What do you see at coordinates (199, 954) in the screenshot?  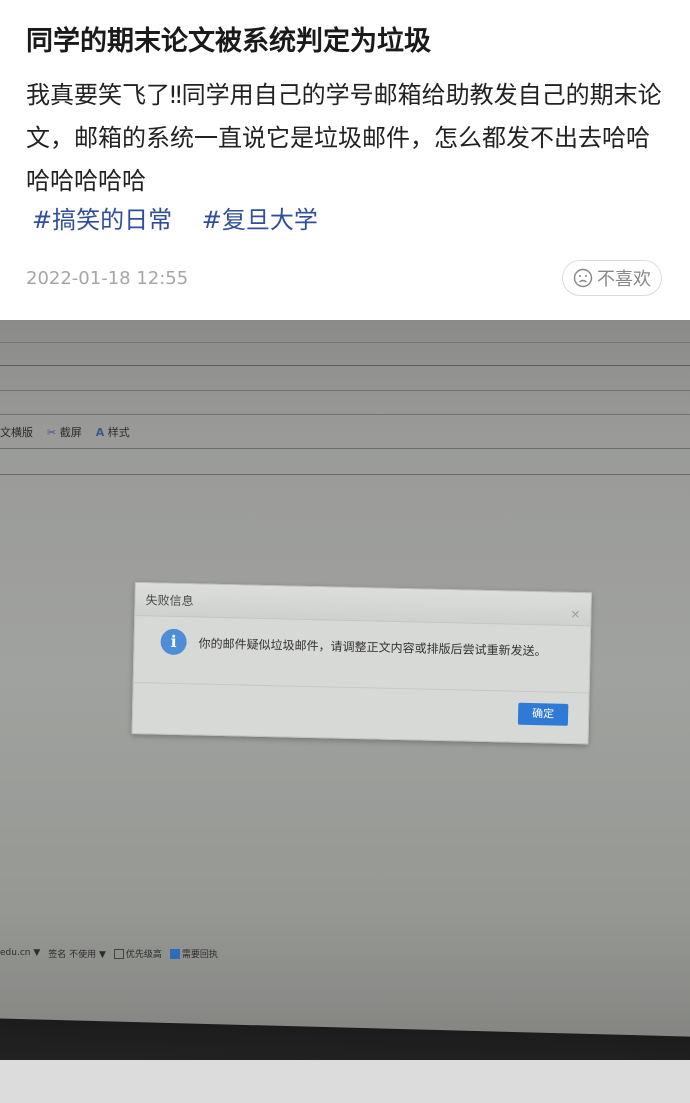 I see `receipt-label: 需要回执` at bounding box center [199, 954].